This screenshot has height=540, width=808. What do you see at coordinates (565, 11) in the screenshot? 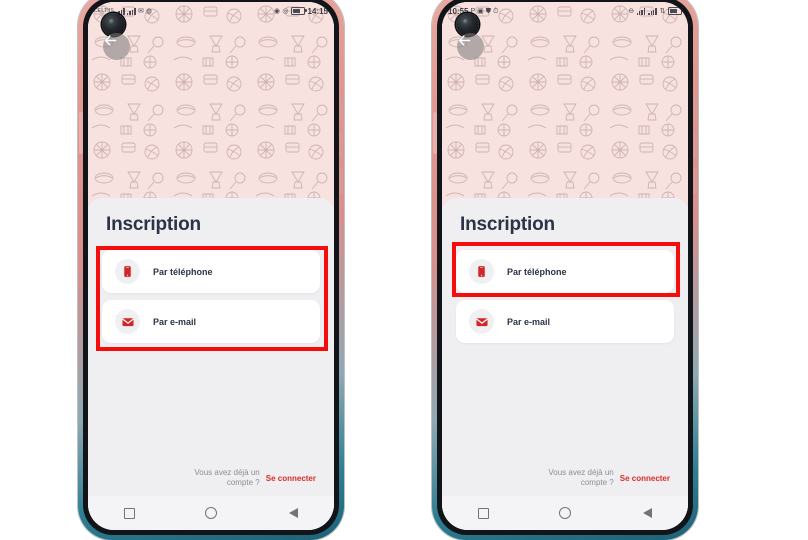
I see `status-bar: 10:55 P ▣ ⛊ ⏱ ⊖ ⇅` at bounding box center [565, 11].